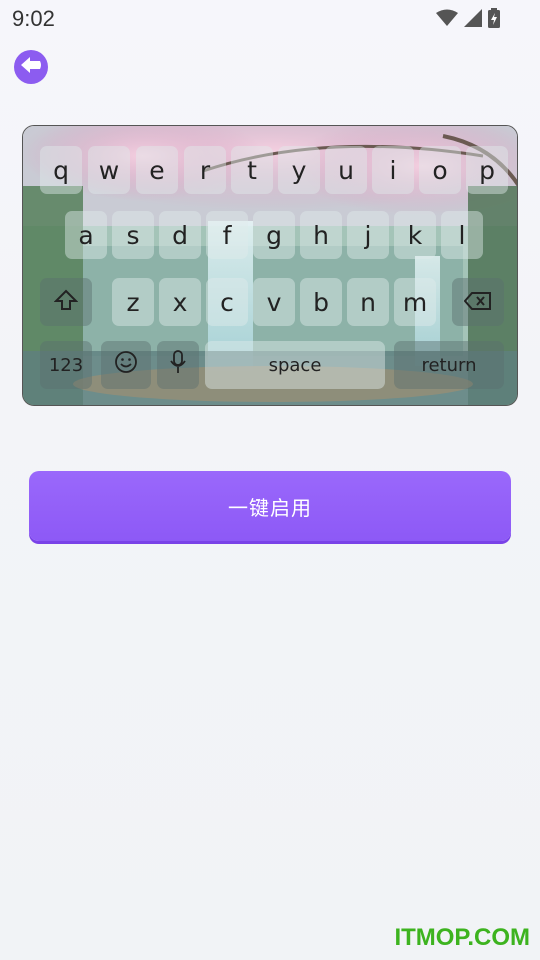 The width and height of the screenshot is (540, 960). I want to click on shift-icon, so click(66, 302).